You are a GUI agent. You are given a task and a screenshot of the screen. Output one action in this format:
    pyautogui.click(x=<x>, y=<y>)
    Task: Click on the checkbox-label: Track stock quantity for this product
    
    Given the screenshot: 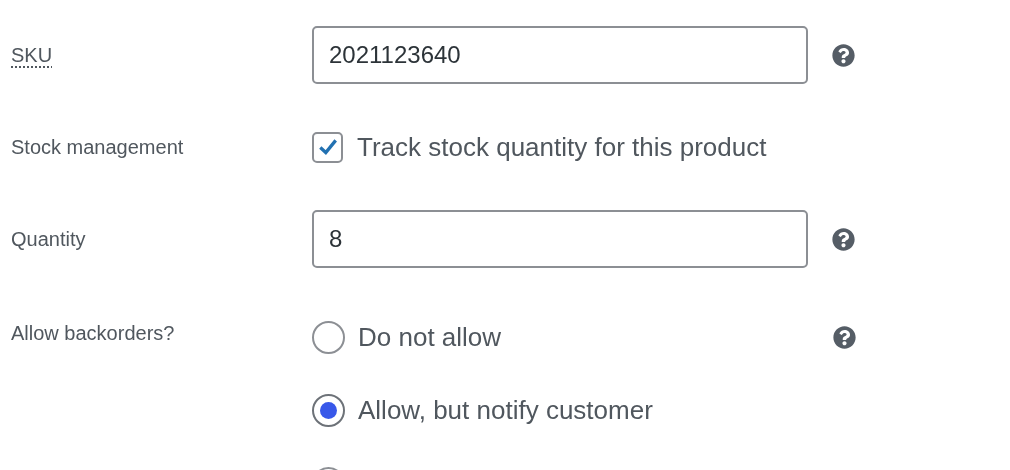 What is the action you would take?
    pyautogui.click(x=562, y=147)
    